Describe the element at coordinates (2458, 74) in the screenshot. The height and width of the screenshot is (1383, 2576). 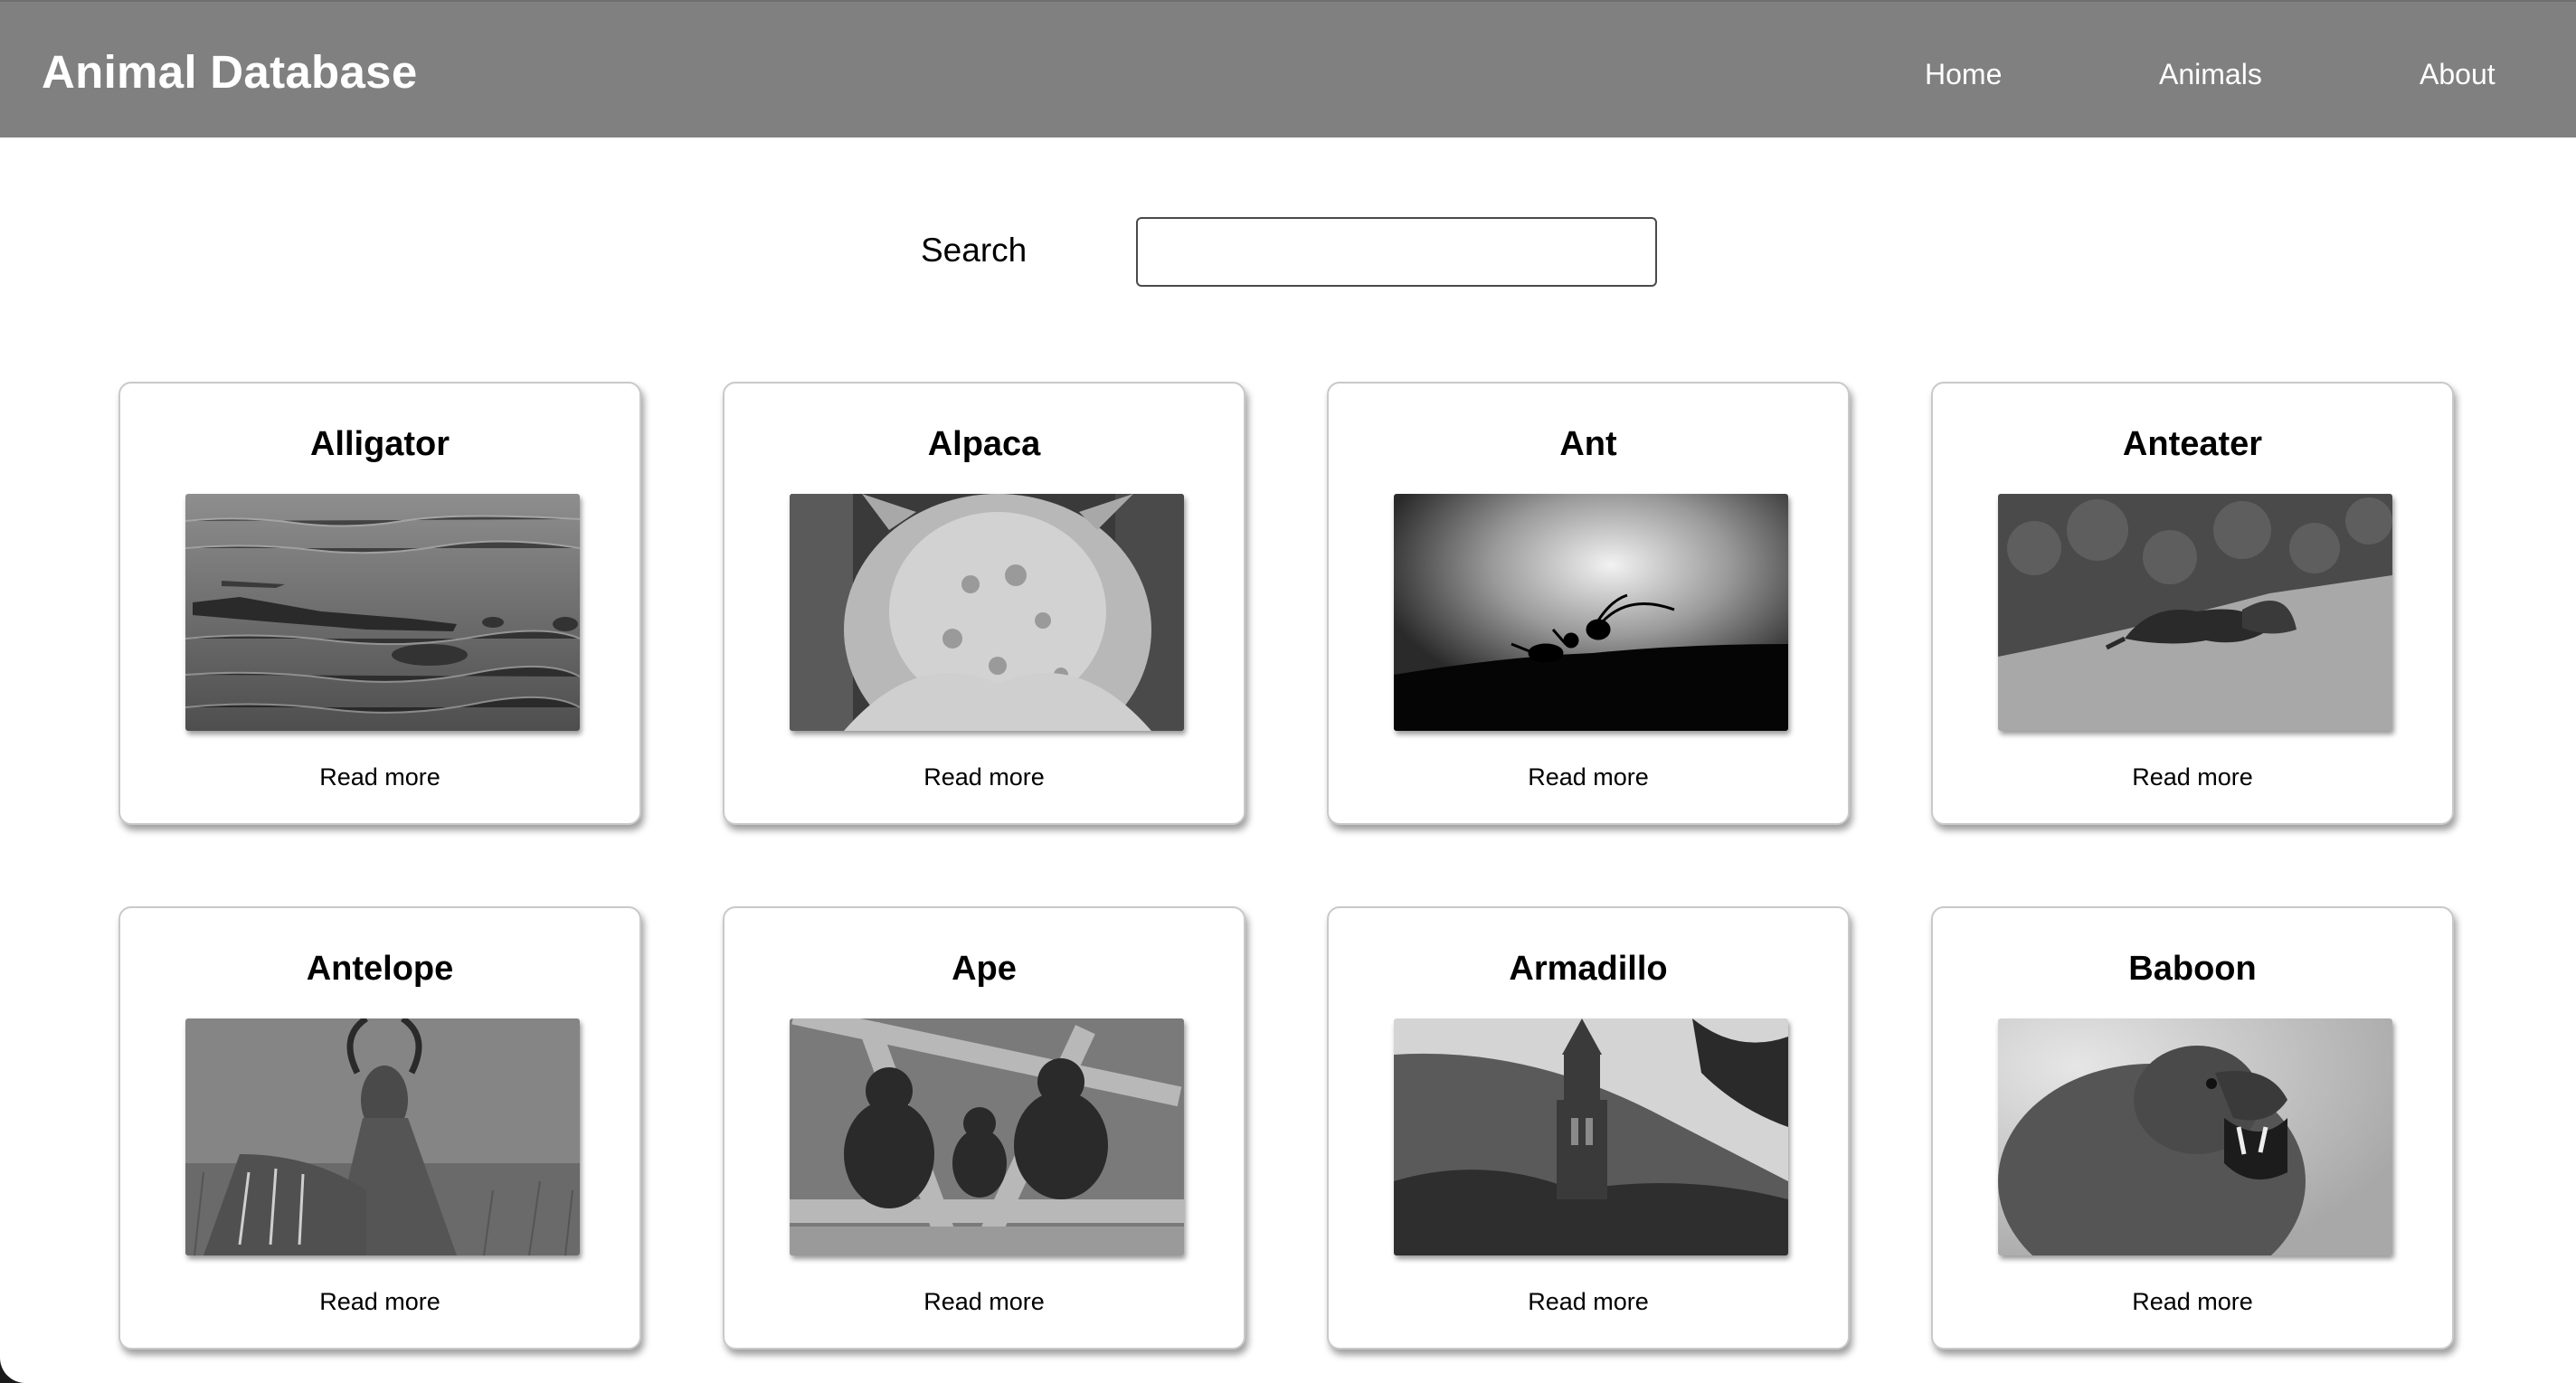
I see `nav-about: About` at that location.